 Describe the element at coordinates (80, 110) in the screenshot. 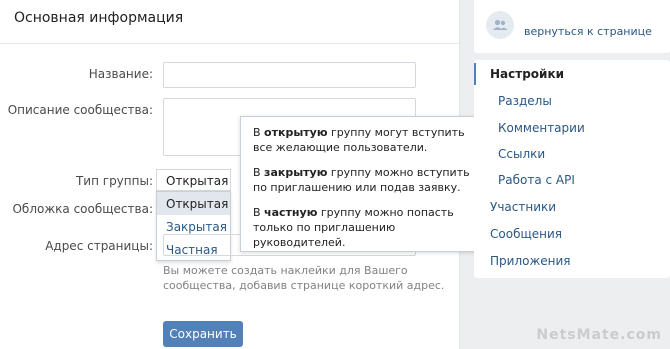

I see `description-label: Описание сообщества:` at that location.